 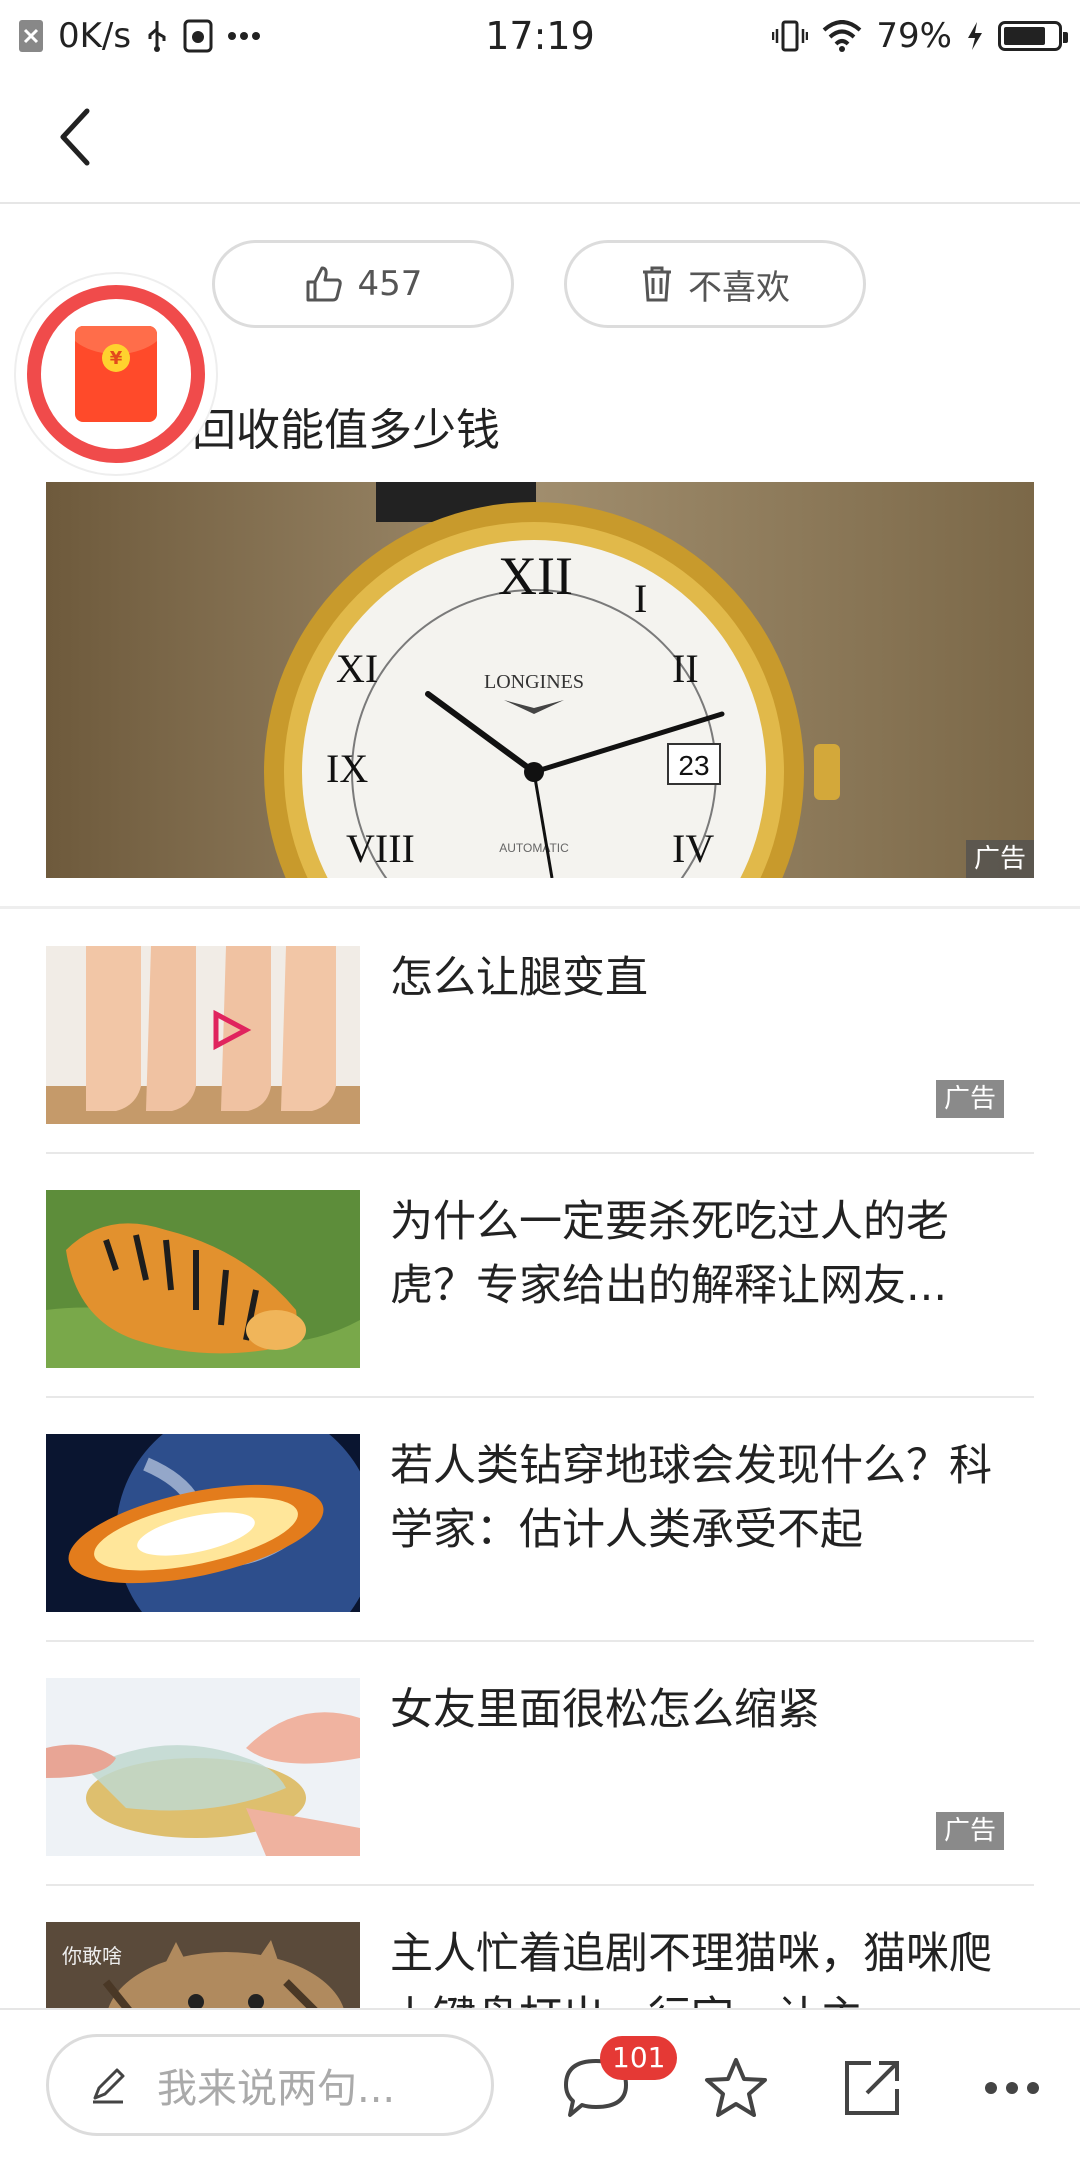 I want to click on status-right: 79%, so click(x=920, y=36).